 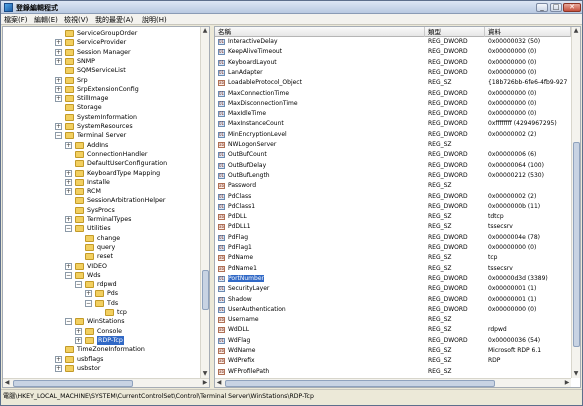 What do you see at coordinates (393, 300) in the screenshot?
I see `value-row: 01 Shadow REG_DWORD 0x00000001 (1)` at bounding box center [393, 300].